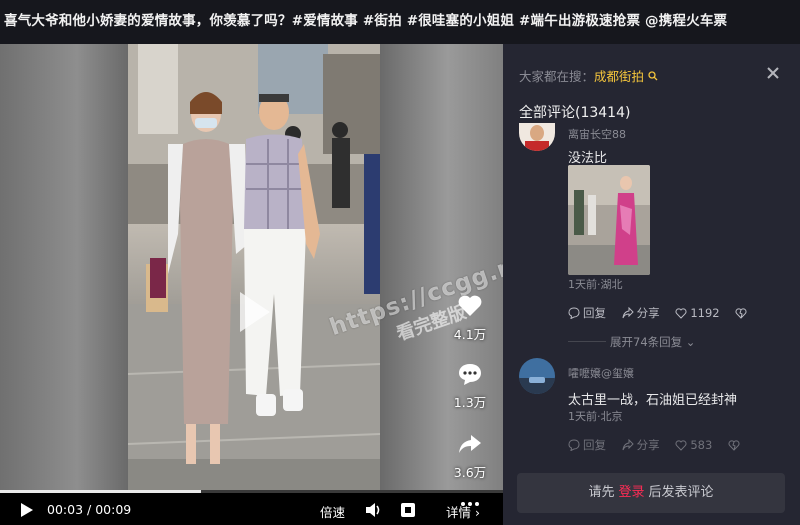  I want to click on like-button: 583, so click(693, 445).